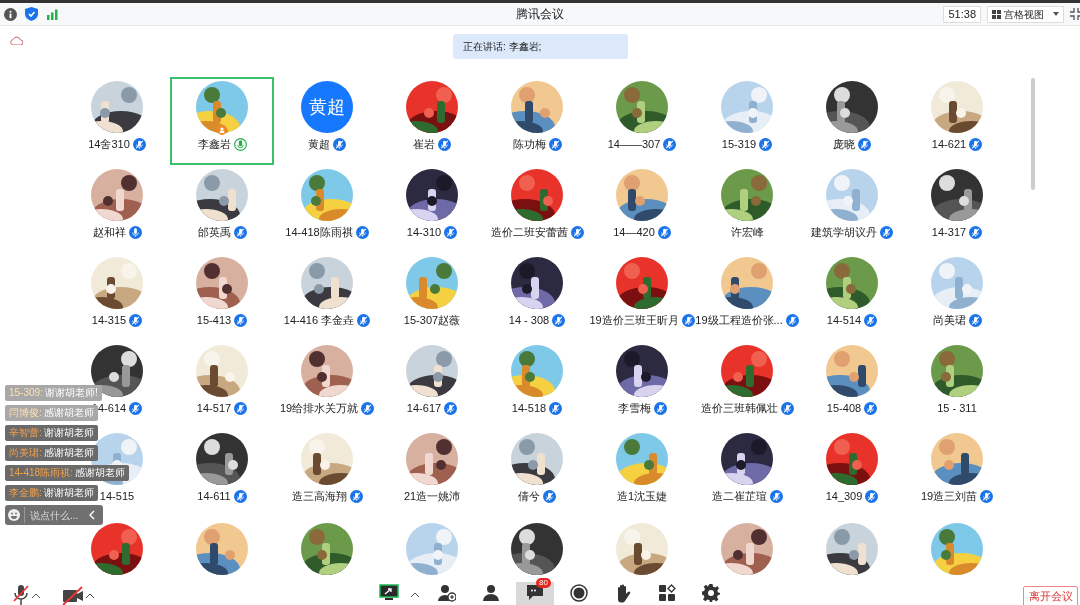 Image resolution: width=1080 pixels, height=605 pixels. I want to click on participant-name: 14-518, so click(529, 408).